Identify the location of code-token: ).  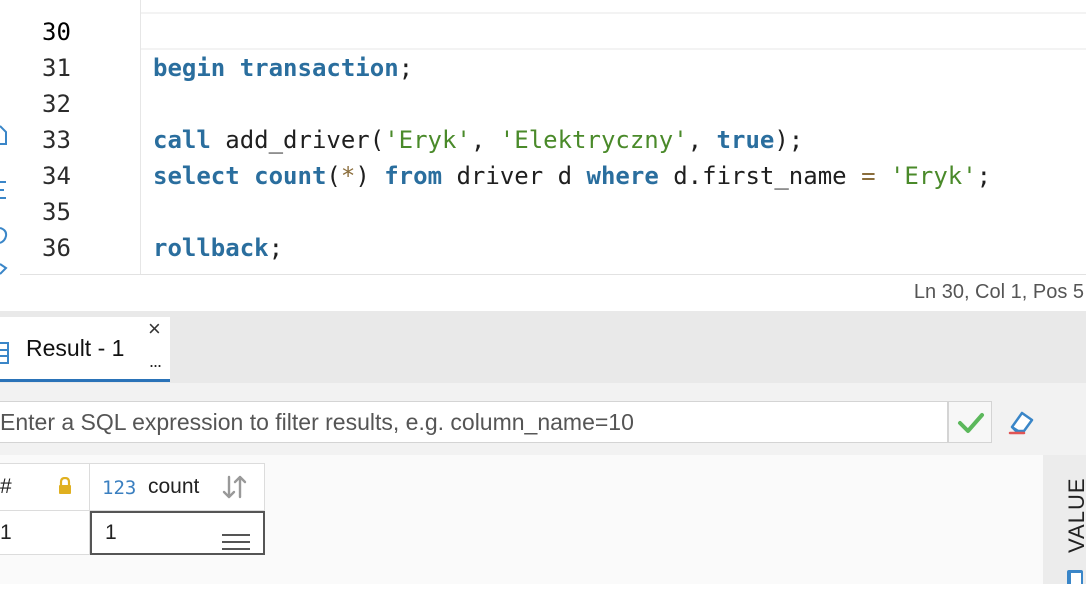
(370, 176).